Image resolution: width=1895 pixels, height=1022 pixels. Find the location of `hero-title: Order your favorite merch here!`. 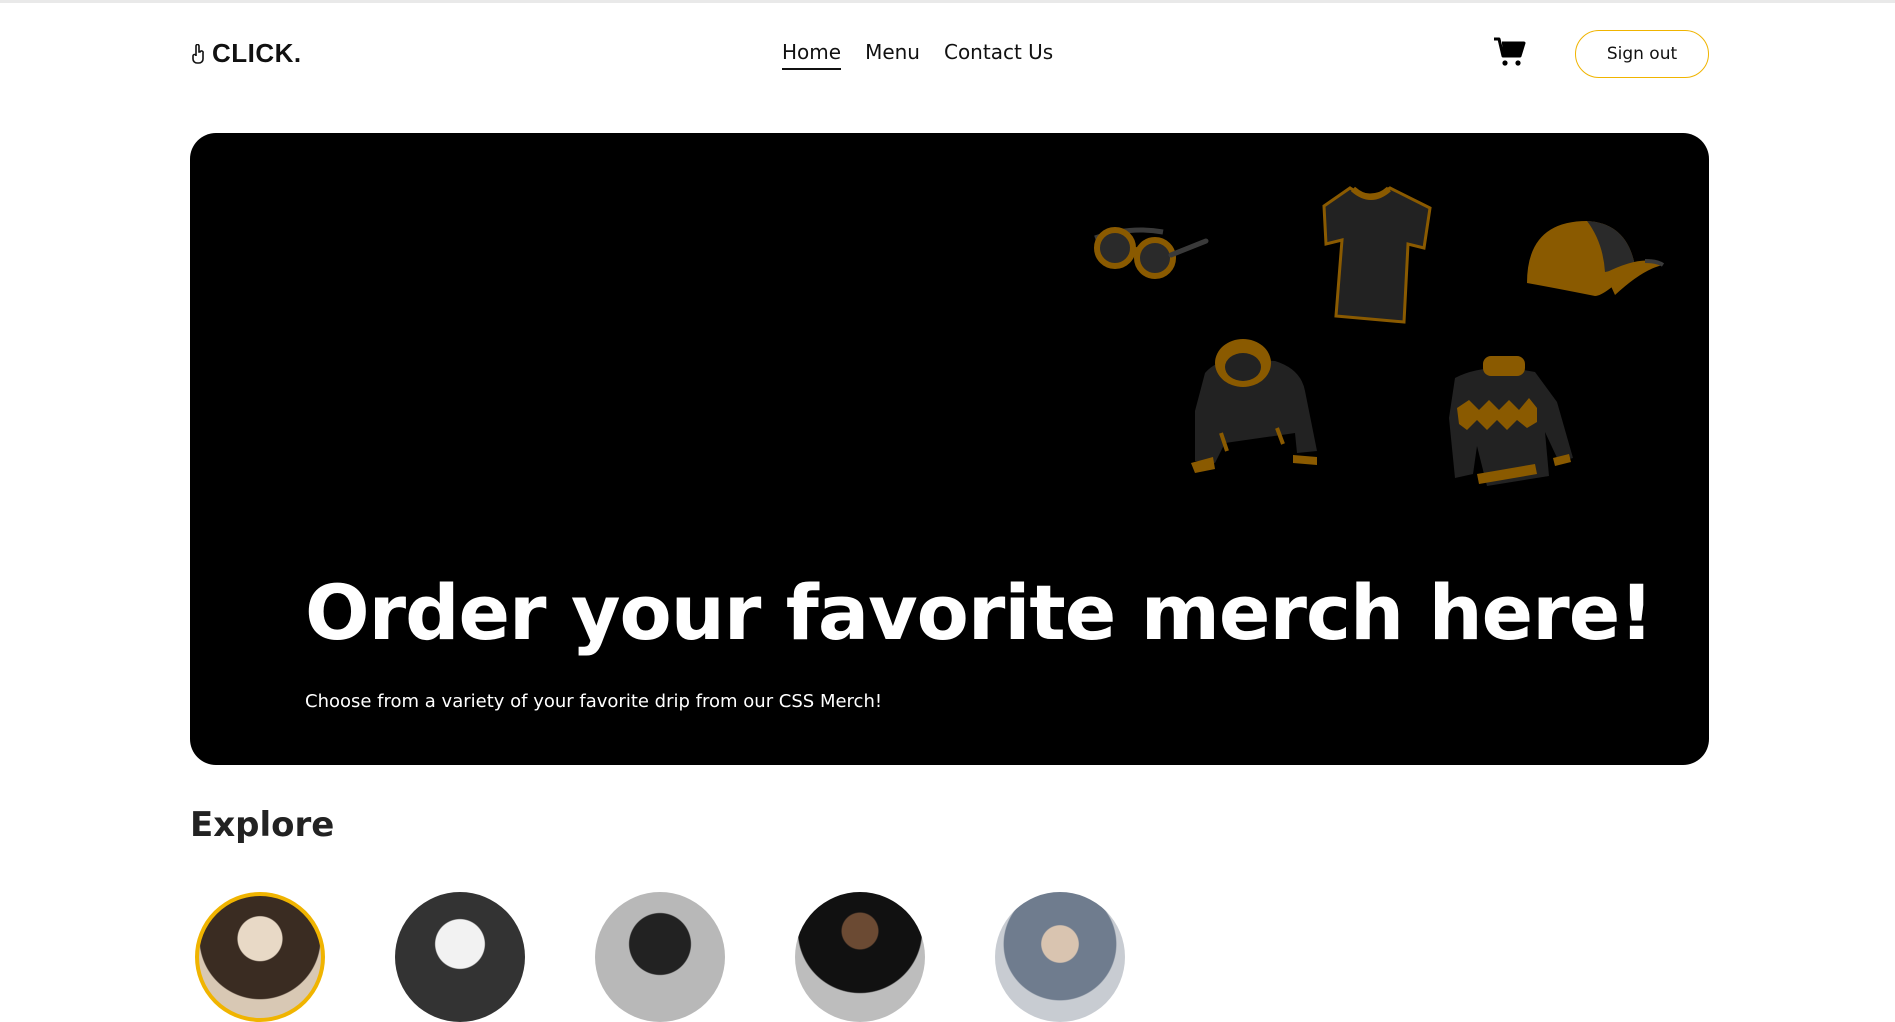

hero-title: Order your favorite merch here! is located at coordinates (979, 612).